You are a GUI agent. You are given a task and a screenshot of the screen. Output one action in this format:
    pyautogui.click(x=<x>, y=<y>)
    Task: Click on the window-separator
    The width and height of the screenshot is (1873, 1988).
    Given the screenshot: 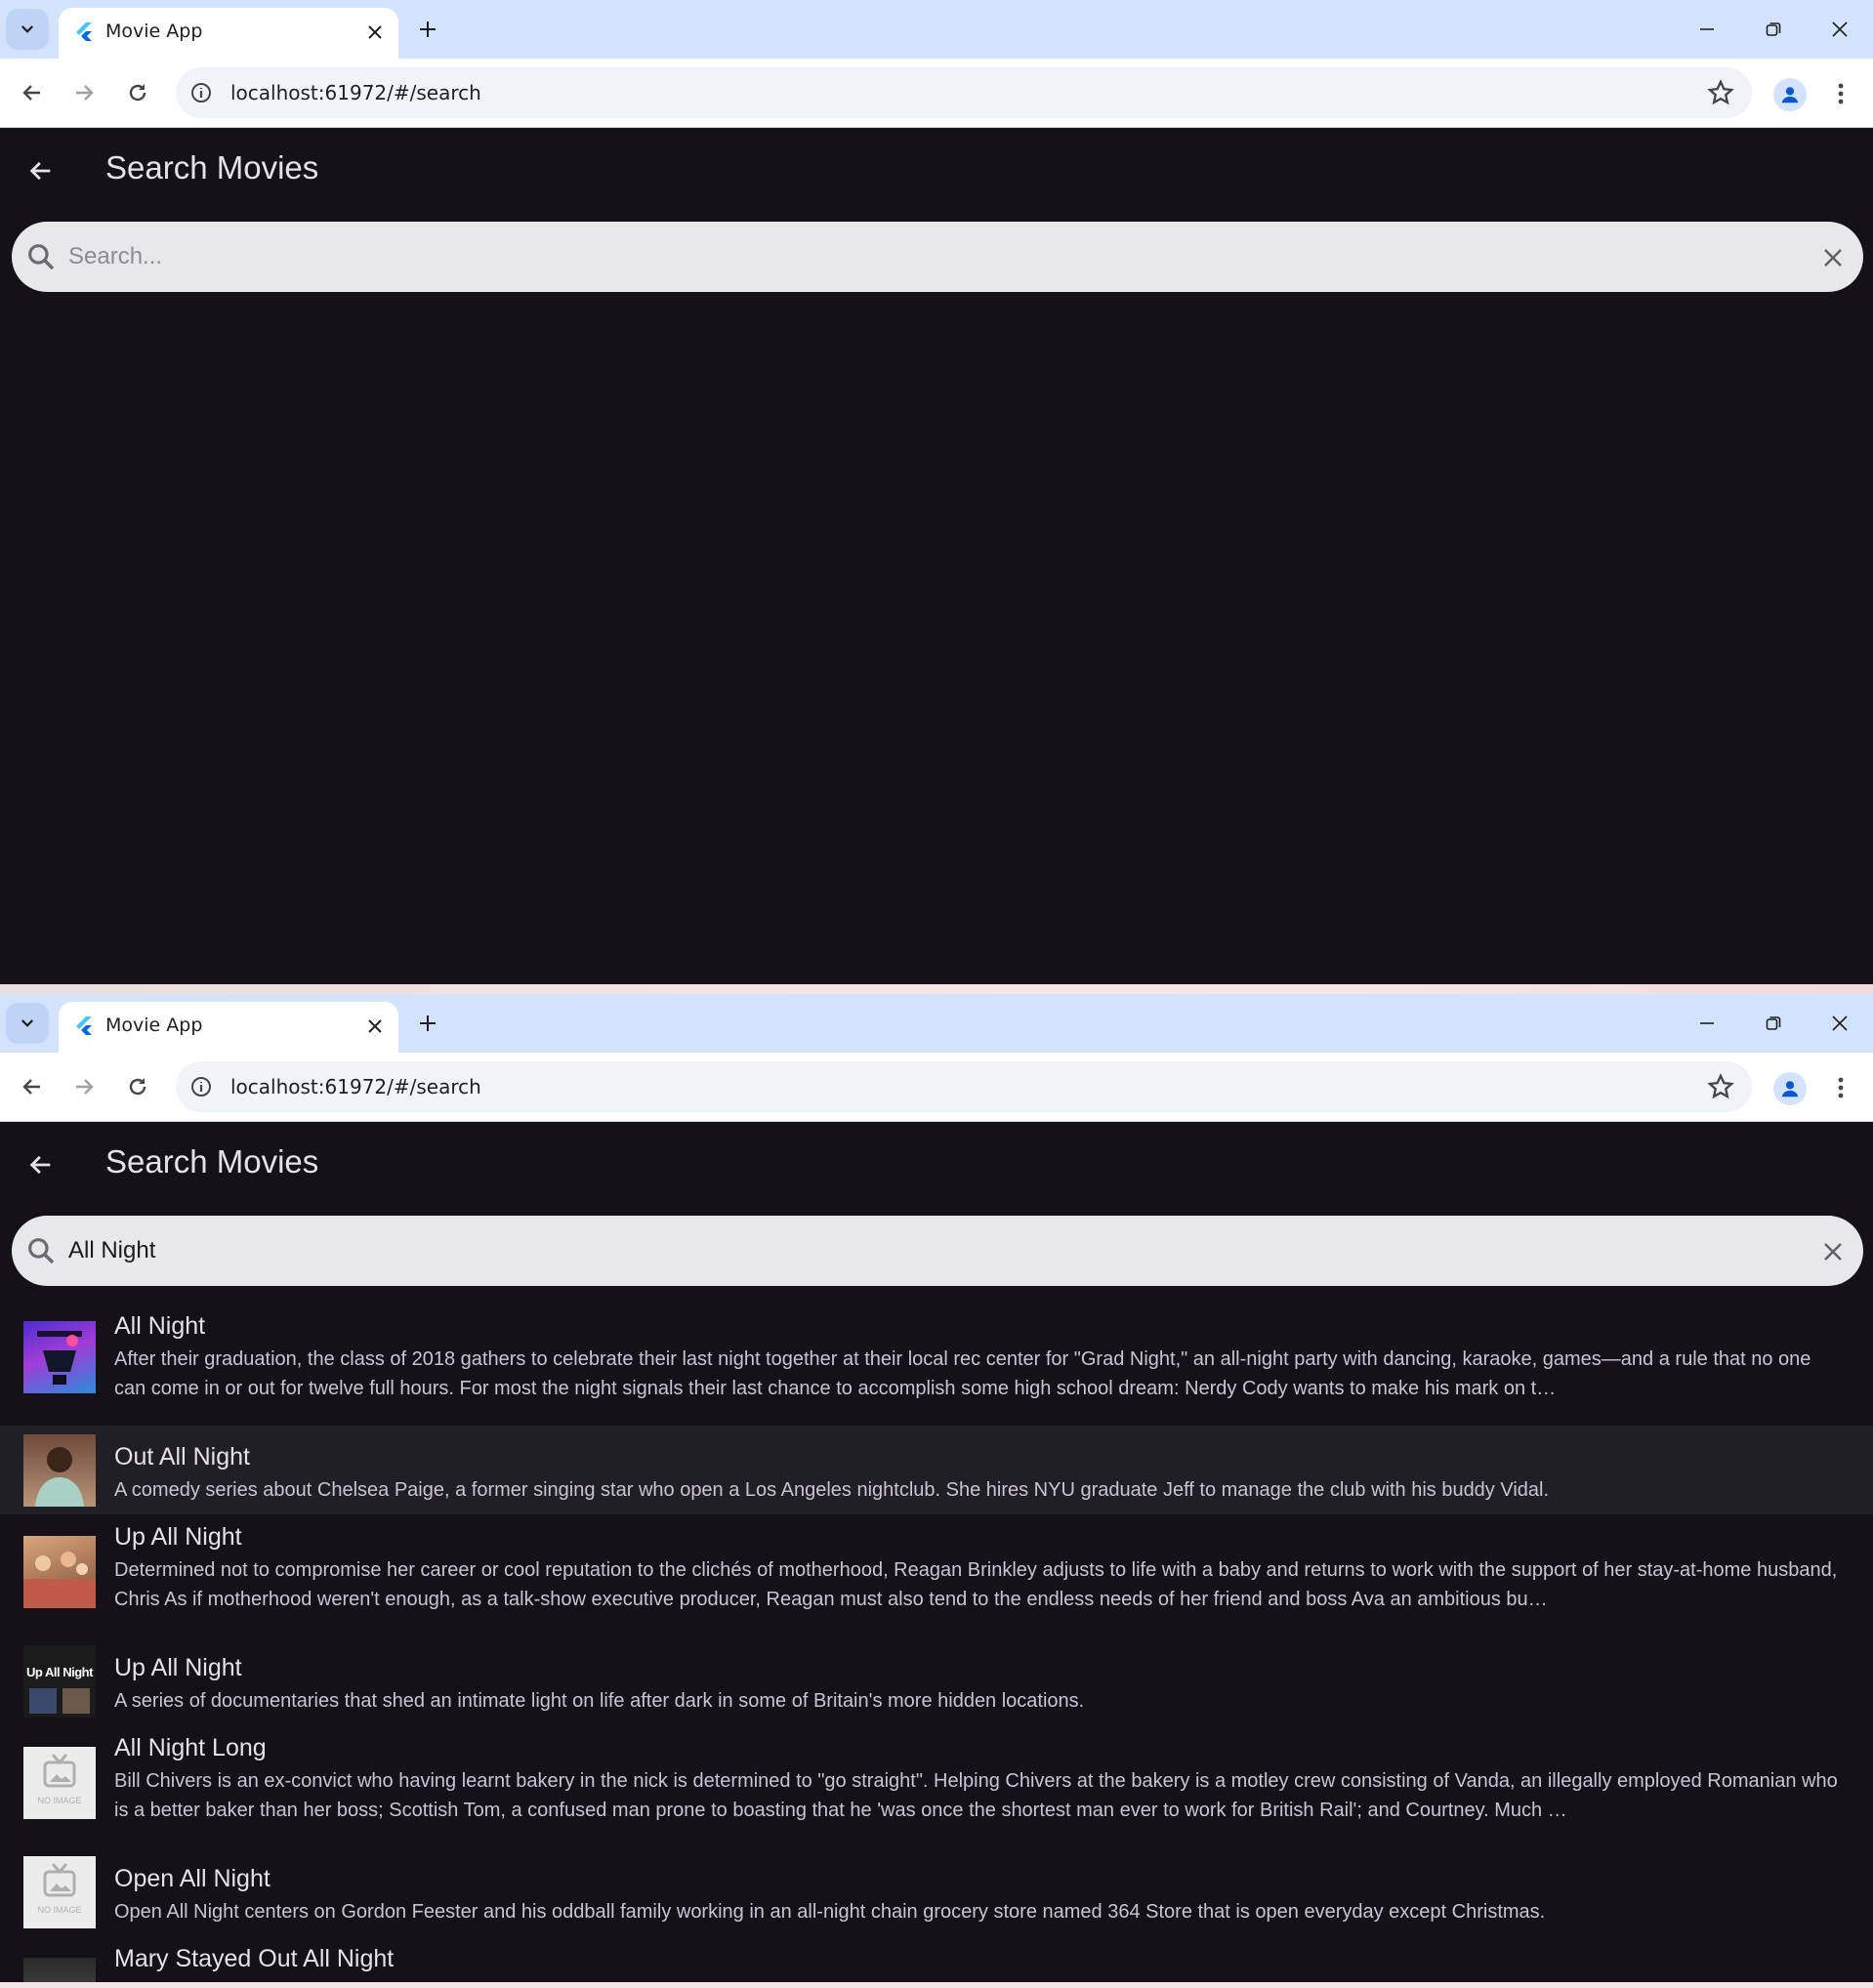 What is the action you would take?
    pyautogui.click(x=936, y=989)
    